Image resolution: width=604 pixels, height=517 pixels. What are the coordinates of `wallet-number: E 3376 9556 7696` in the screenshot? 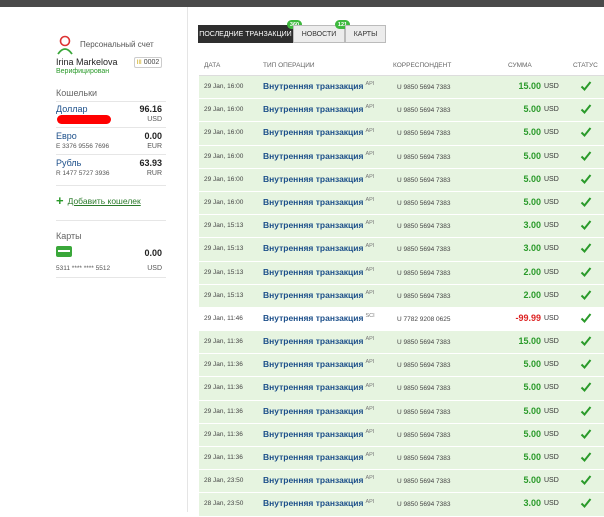 It's located at (83, 146).